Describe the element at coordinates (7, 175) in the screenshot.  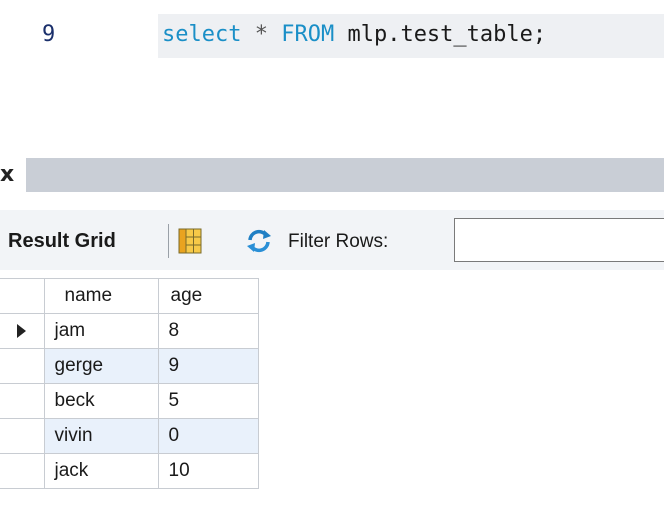
I see `close-tab-icon: x` at that location.